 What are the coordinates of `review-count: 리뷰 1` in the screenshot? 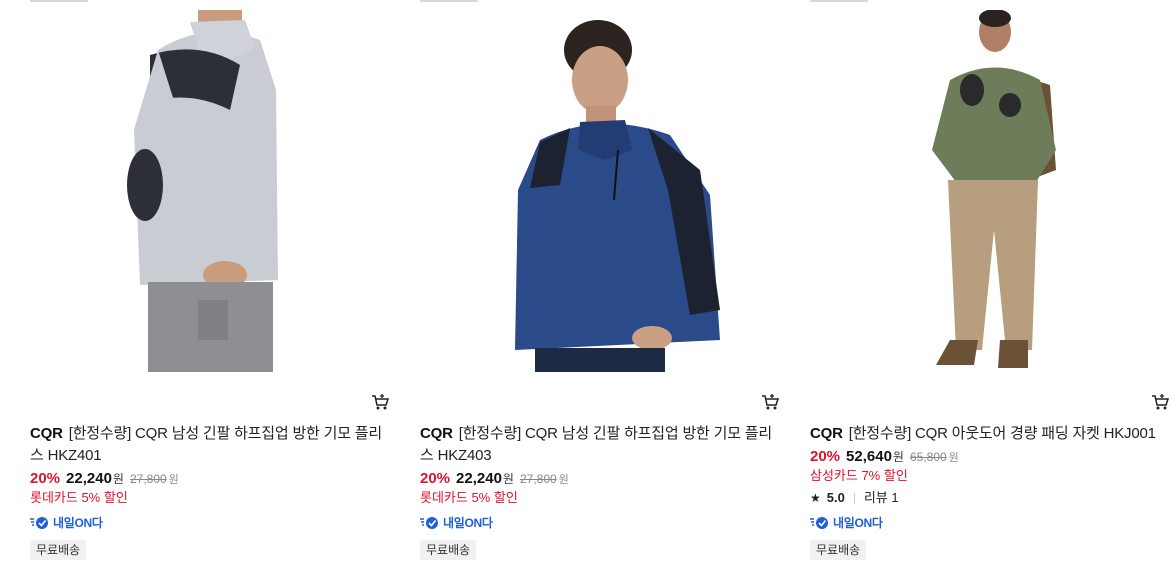 It's located at (881, 498).